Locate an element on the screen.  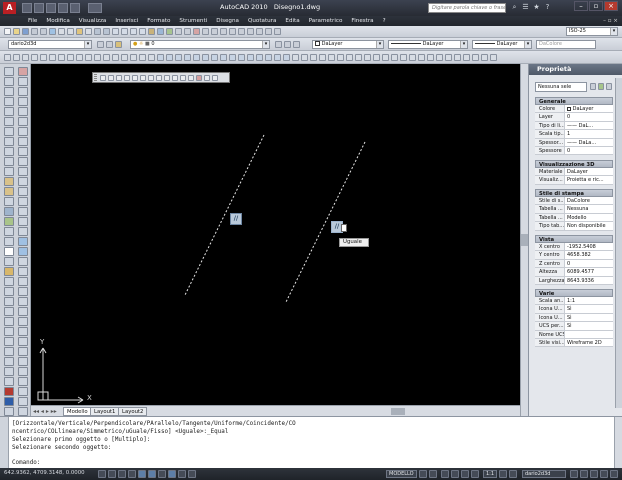
hatch-icon is located at coordinates (8, 211).